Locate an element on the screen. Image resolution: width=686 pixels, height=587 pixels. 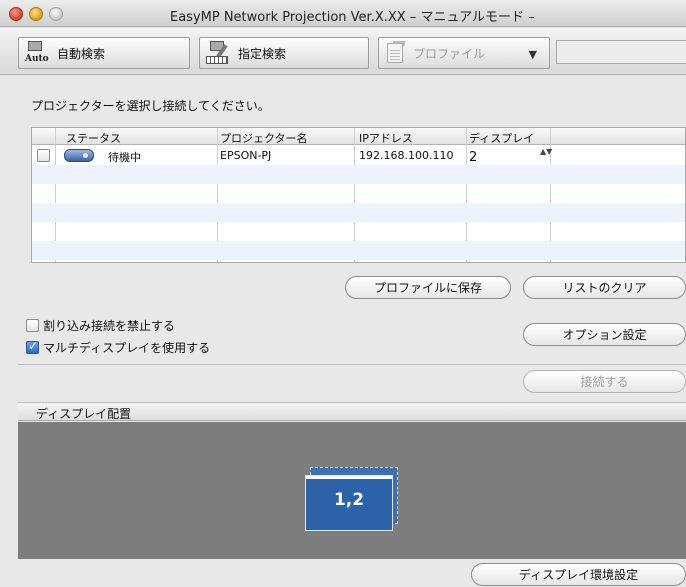
save-profile-button: プロファイルに保存 is located at coordinates (428, 287).